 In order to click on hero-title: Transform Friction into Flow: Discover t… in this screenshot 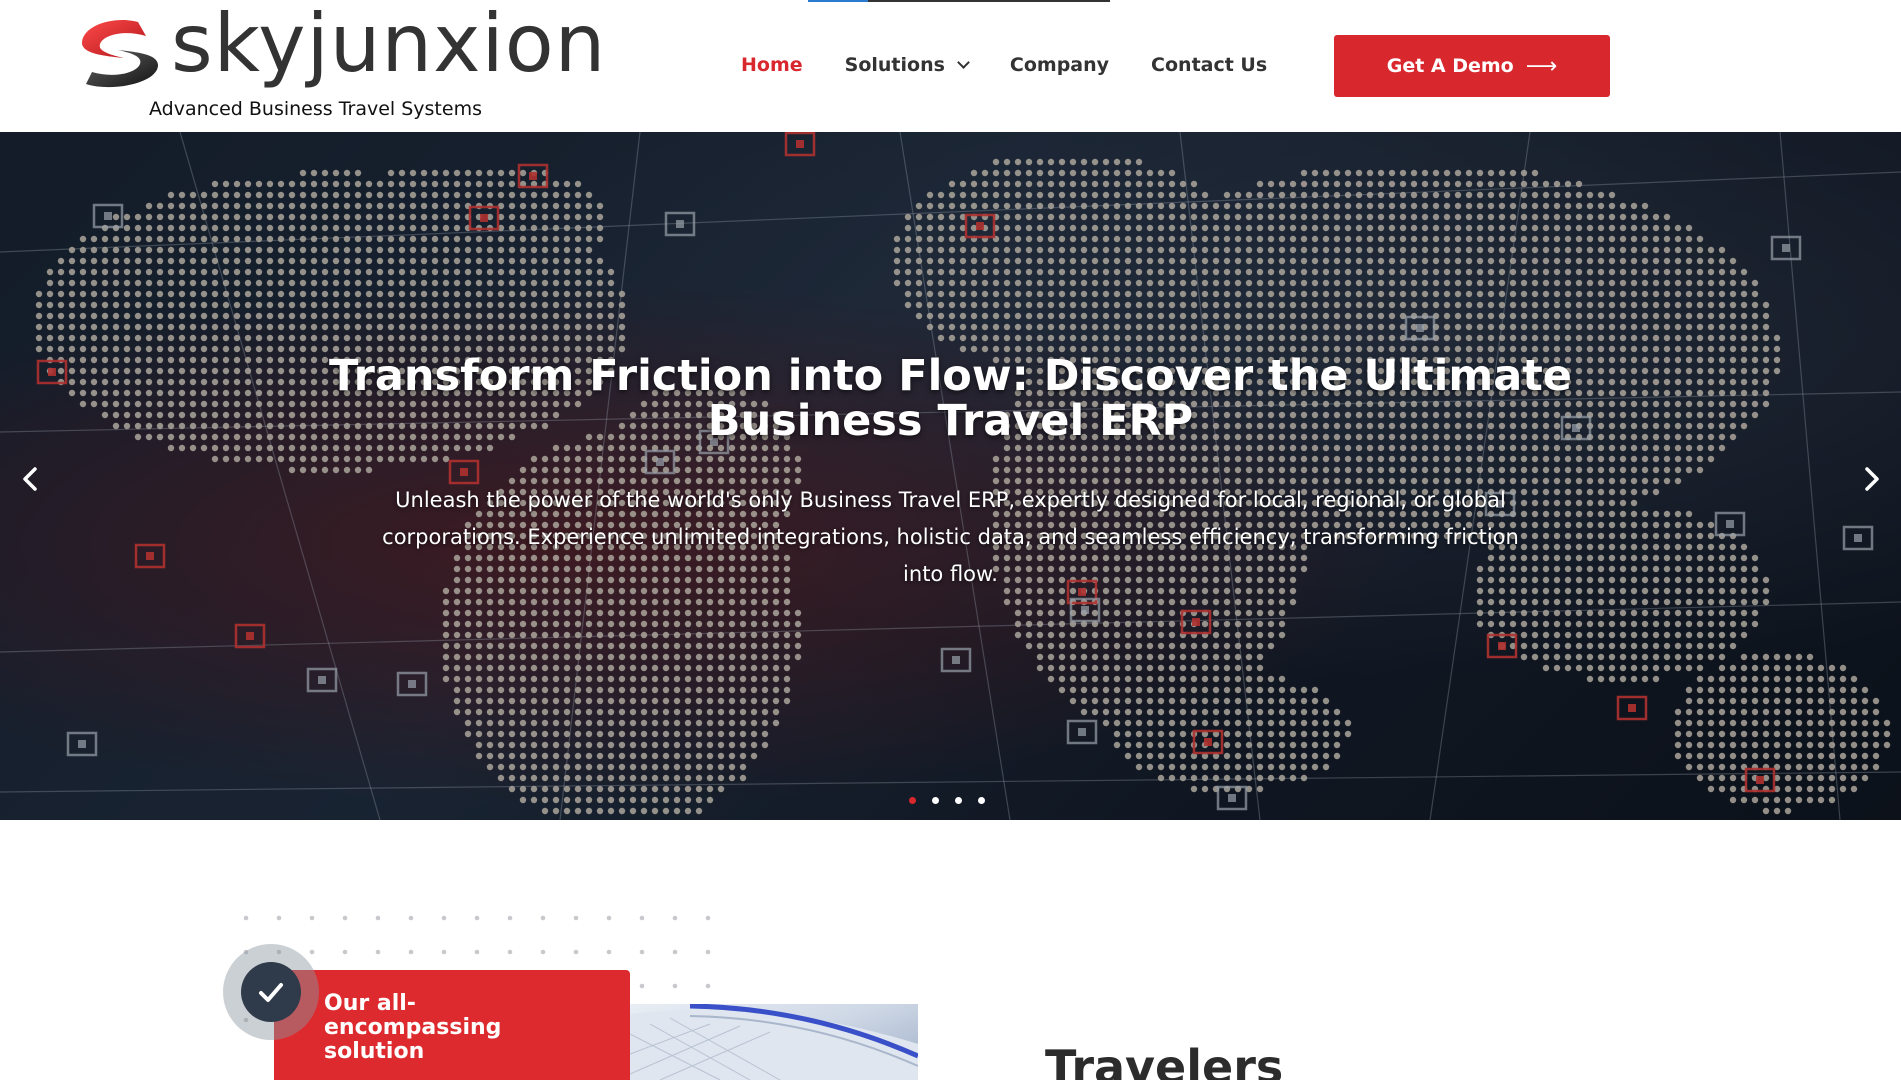, I will do `click(950, 398)`.